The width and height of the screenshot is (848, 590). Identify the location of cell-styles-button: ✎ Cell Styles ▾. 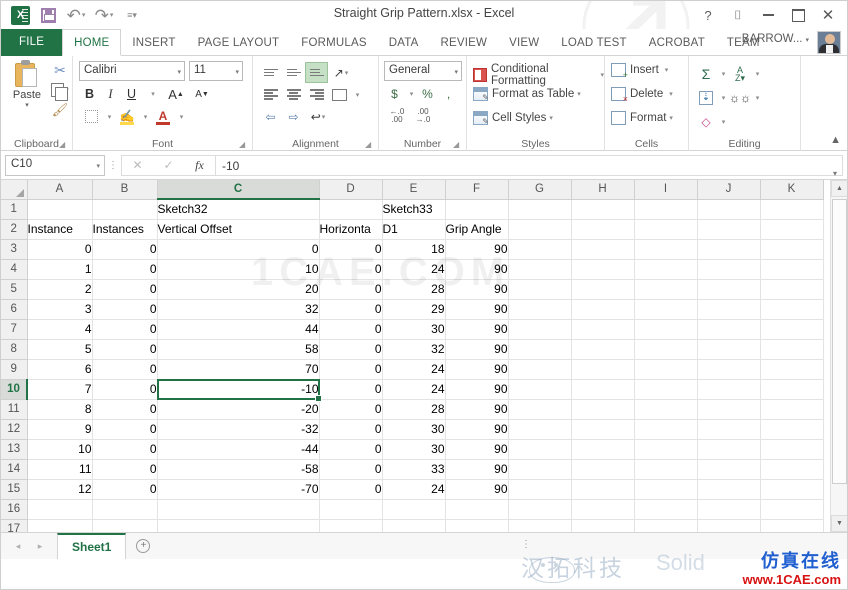
(513, 118).